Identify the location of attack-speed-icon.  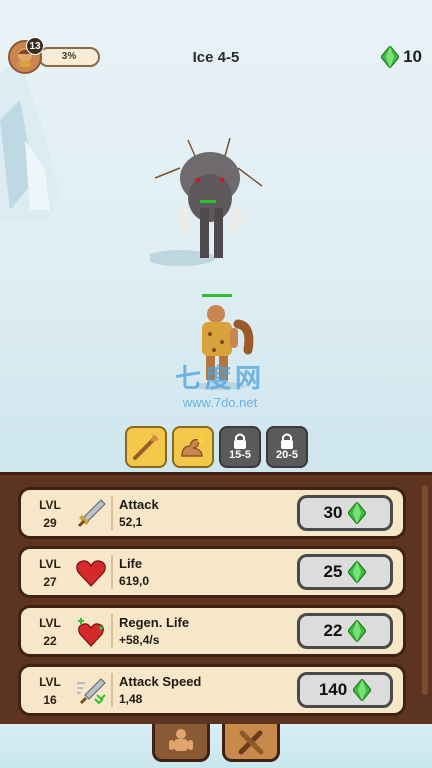
(91, 691).